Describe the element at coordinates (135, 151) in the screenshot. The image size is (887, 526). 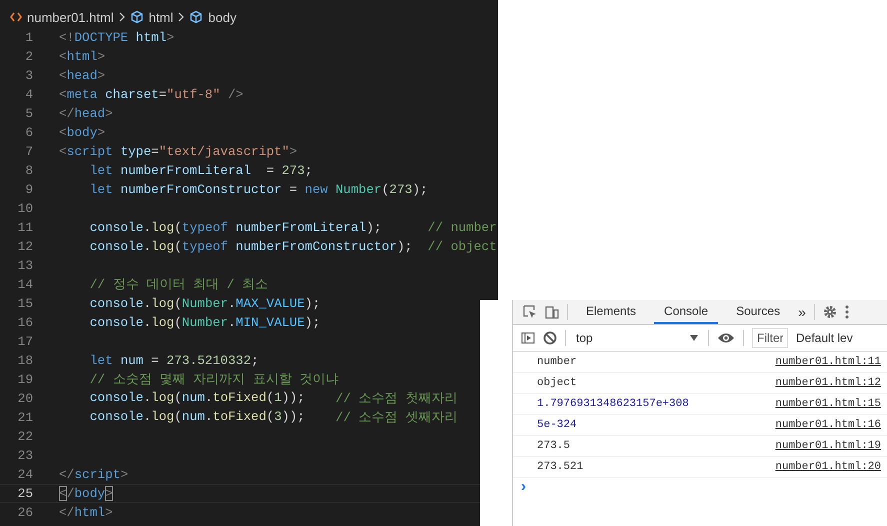
I see `code-token: type` at that location.